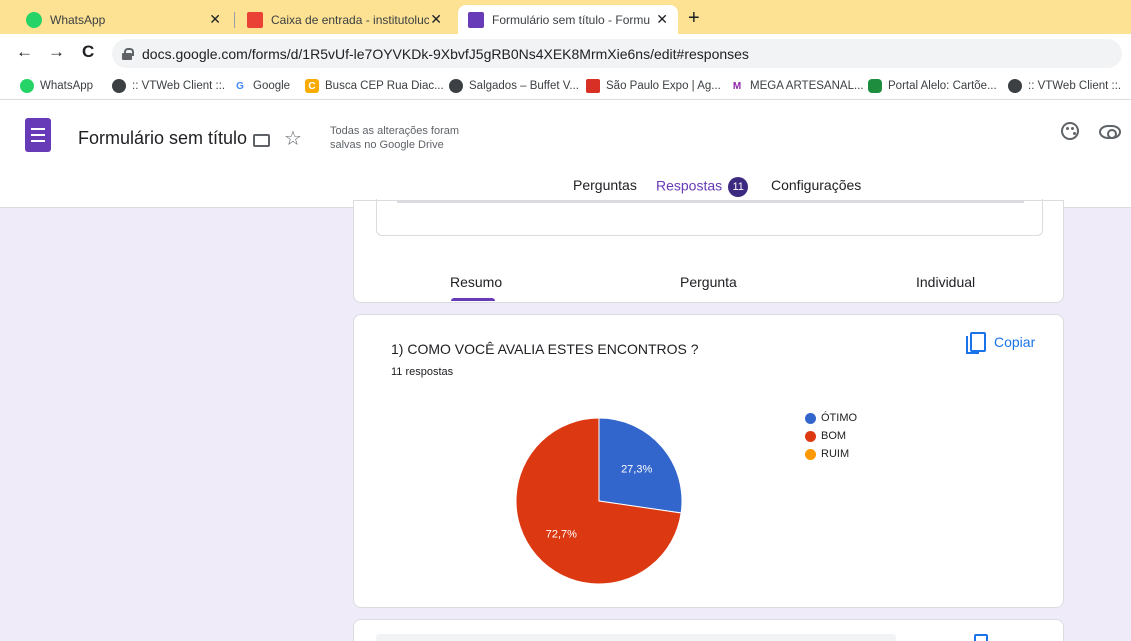 The width and height of the screenshot is (1131, 641). Describe the element at coordinates (571, 19) in the screenshot. I see `tab-label: Formulário sem título - Formulár` at that location.